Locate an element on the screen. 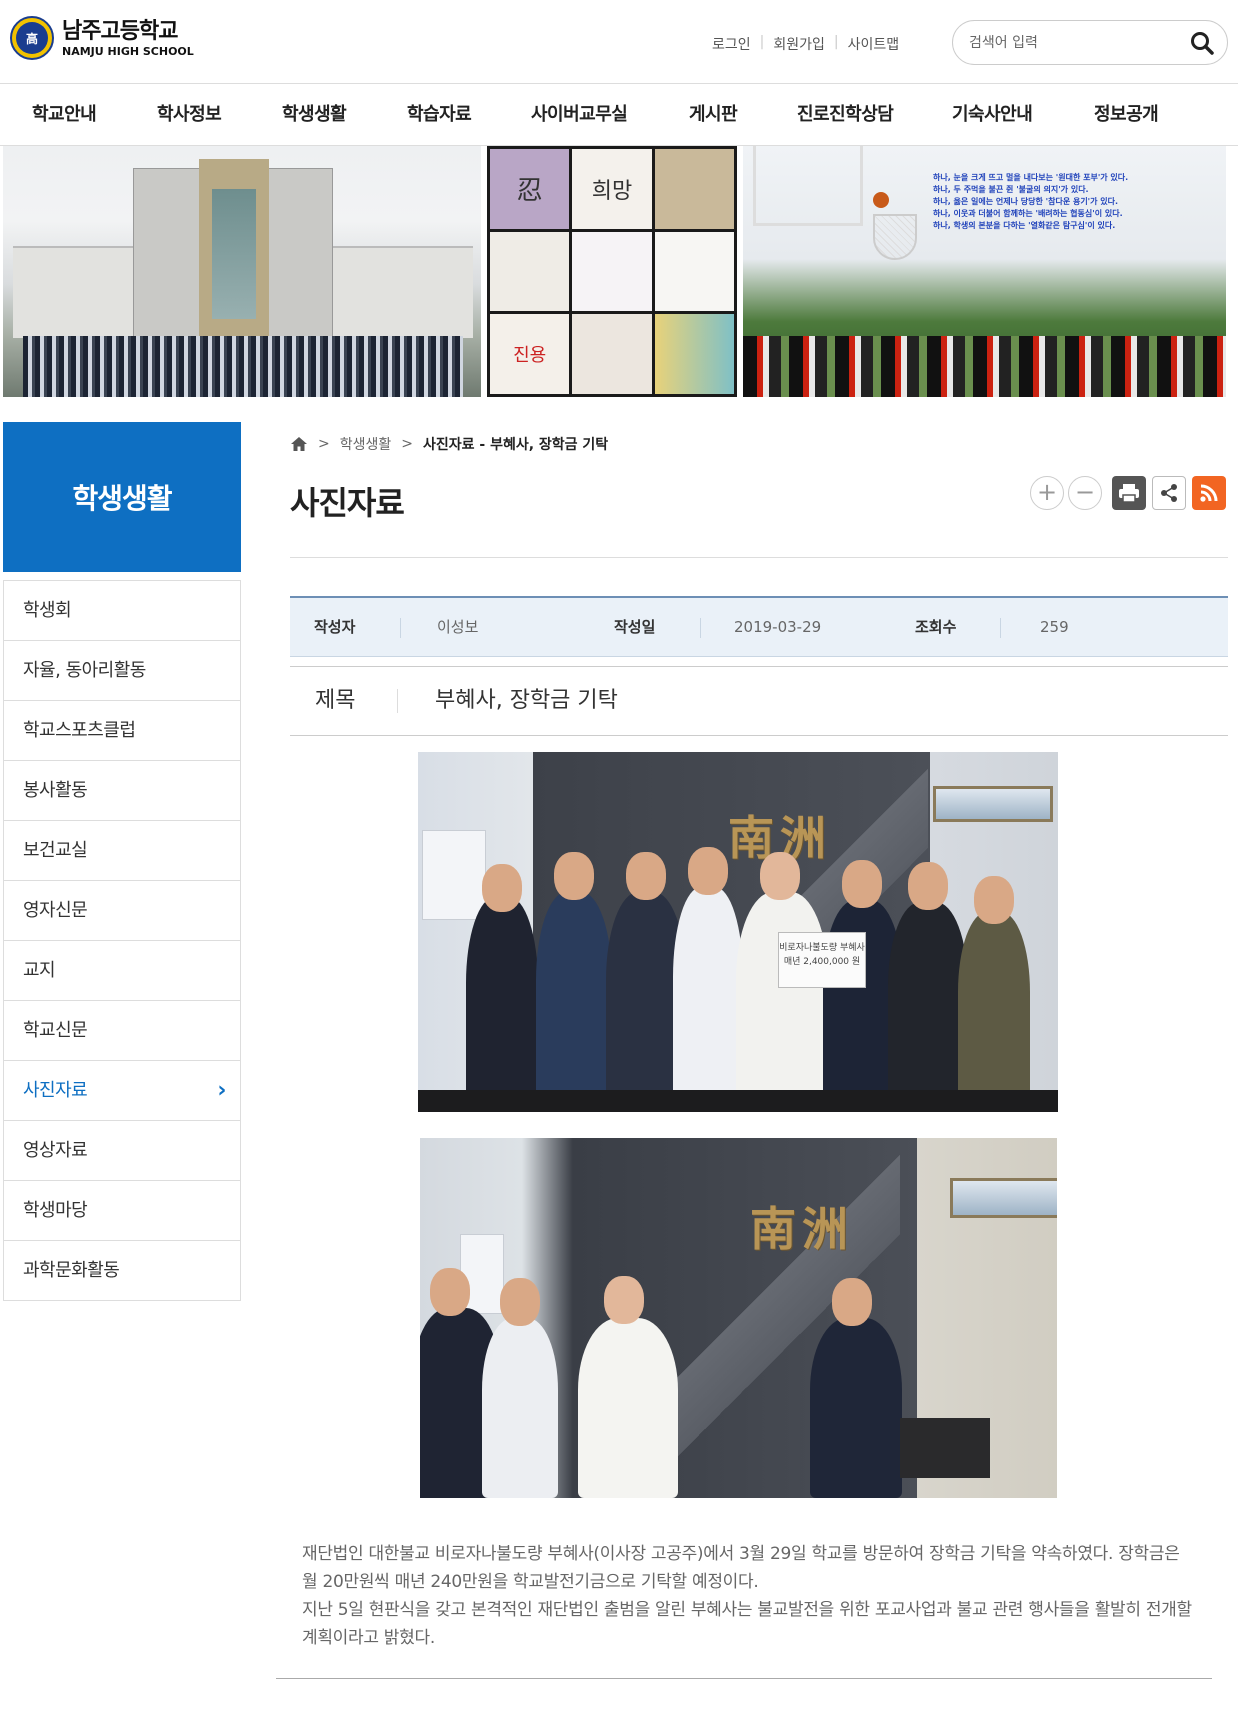  nav-dormitory: 기숙사안내 is located at coordinates (992, 115).